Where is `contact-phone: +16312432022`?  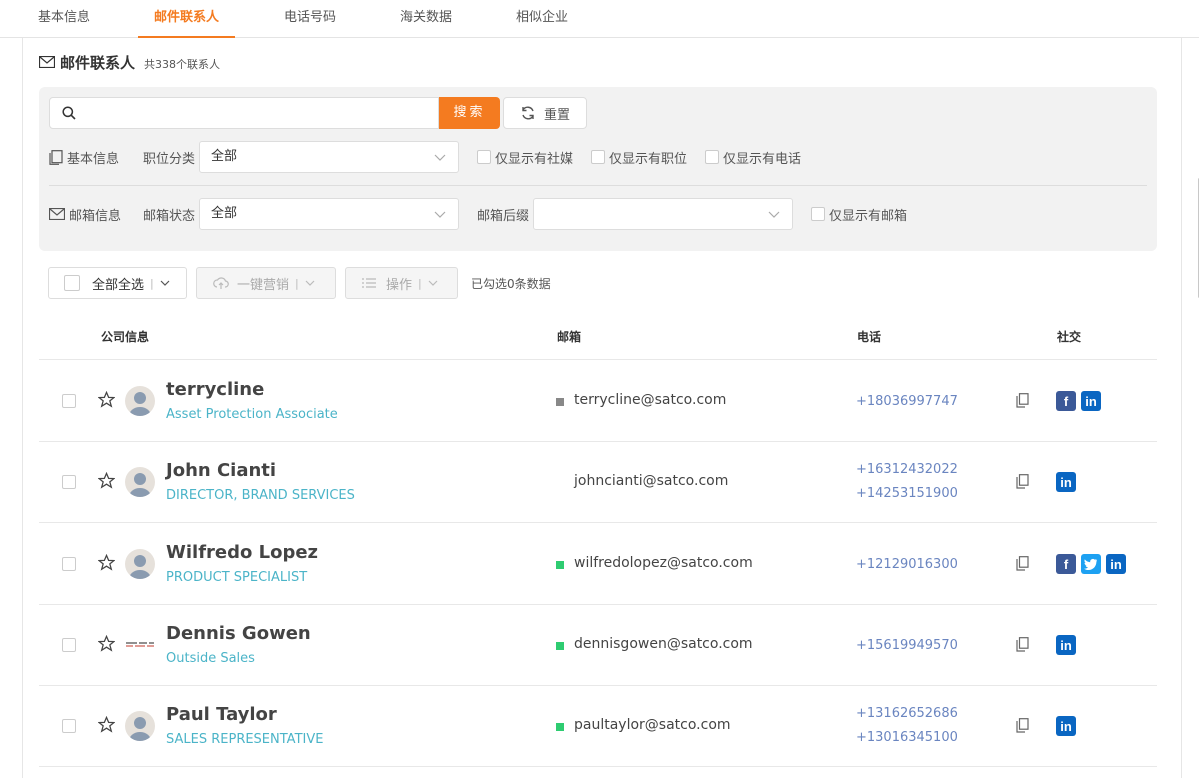 contact-phone: +16312432022 is located at coordinates (907, 469).